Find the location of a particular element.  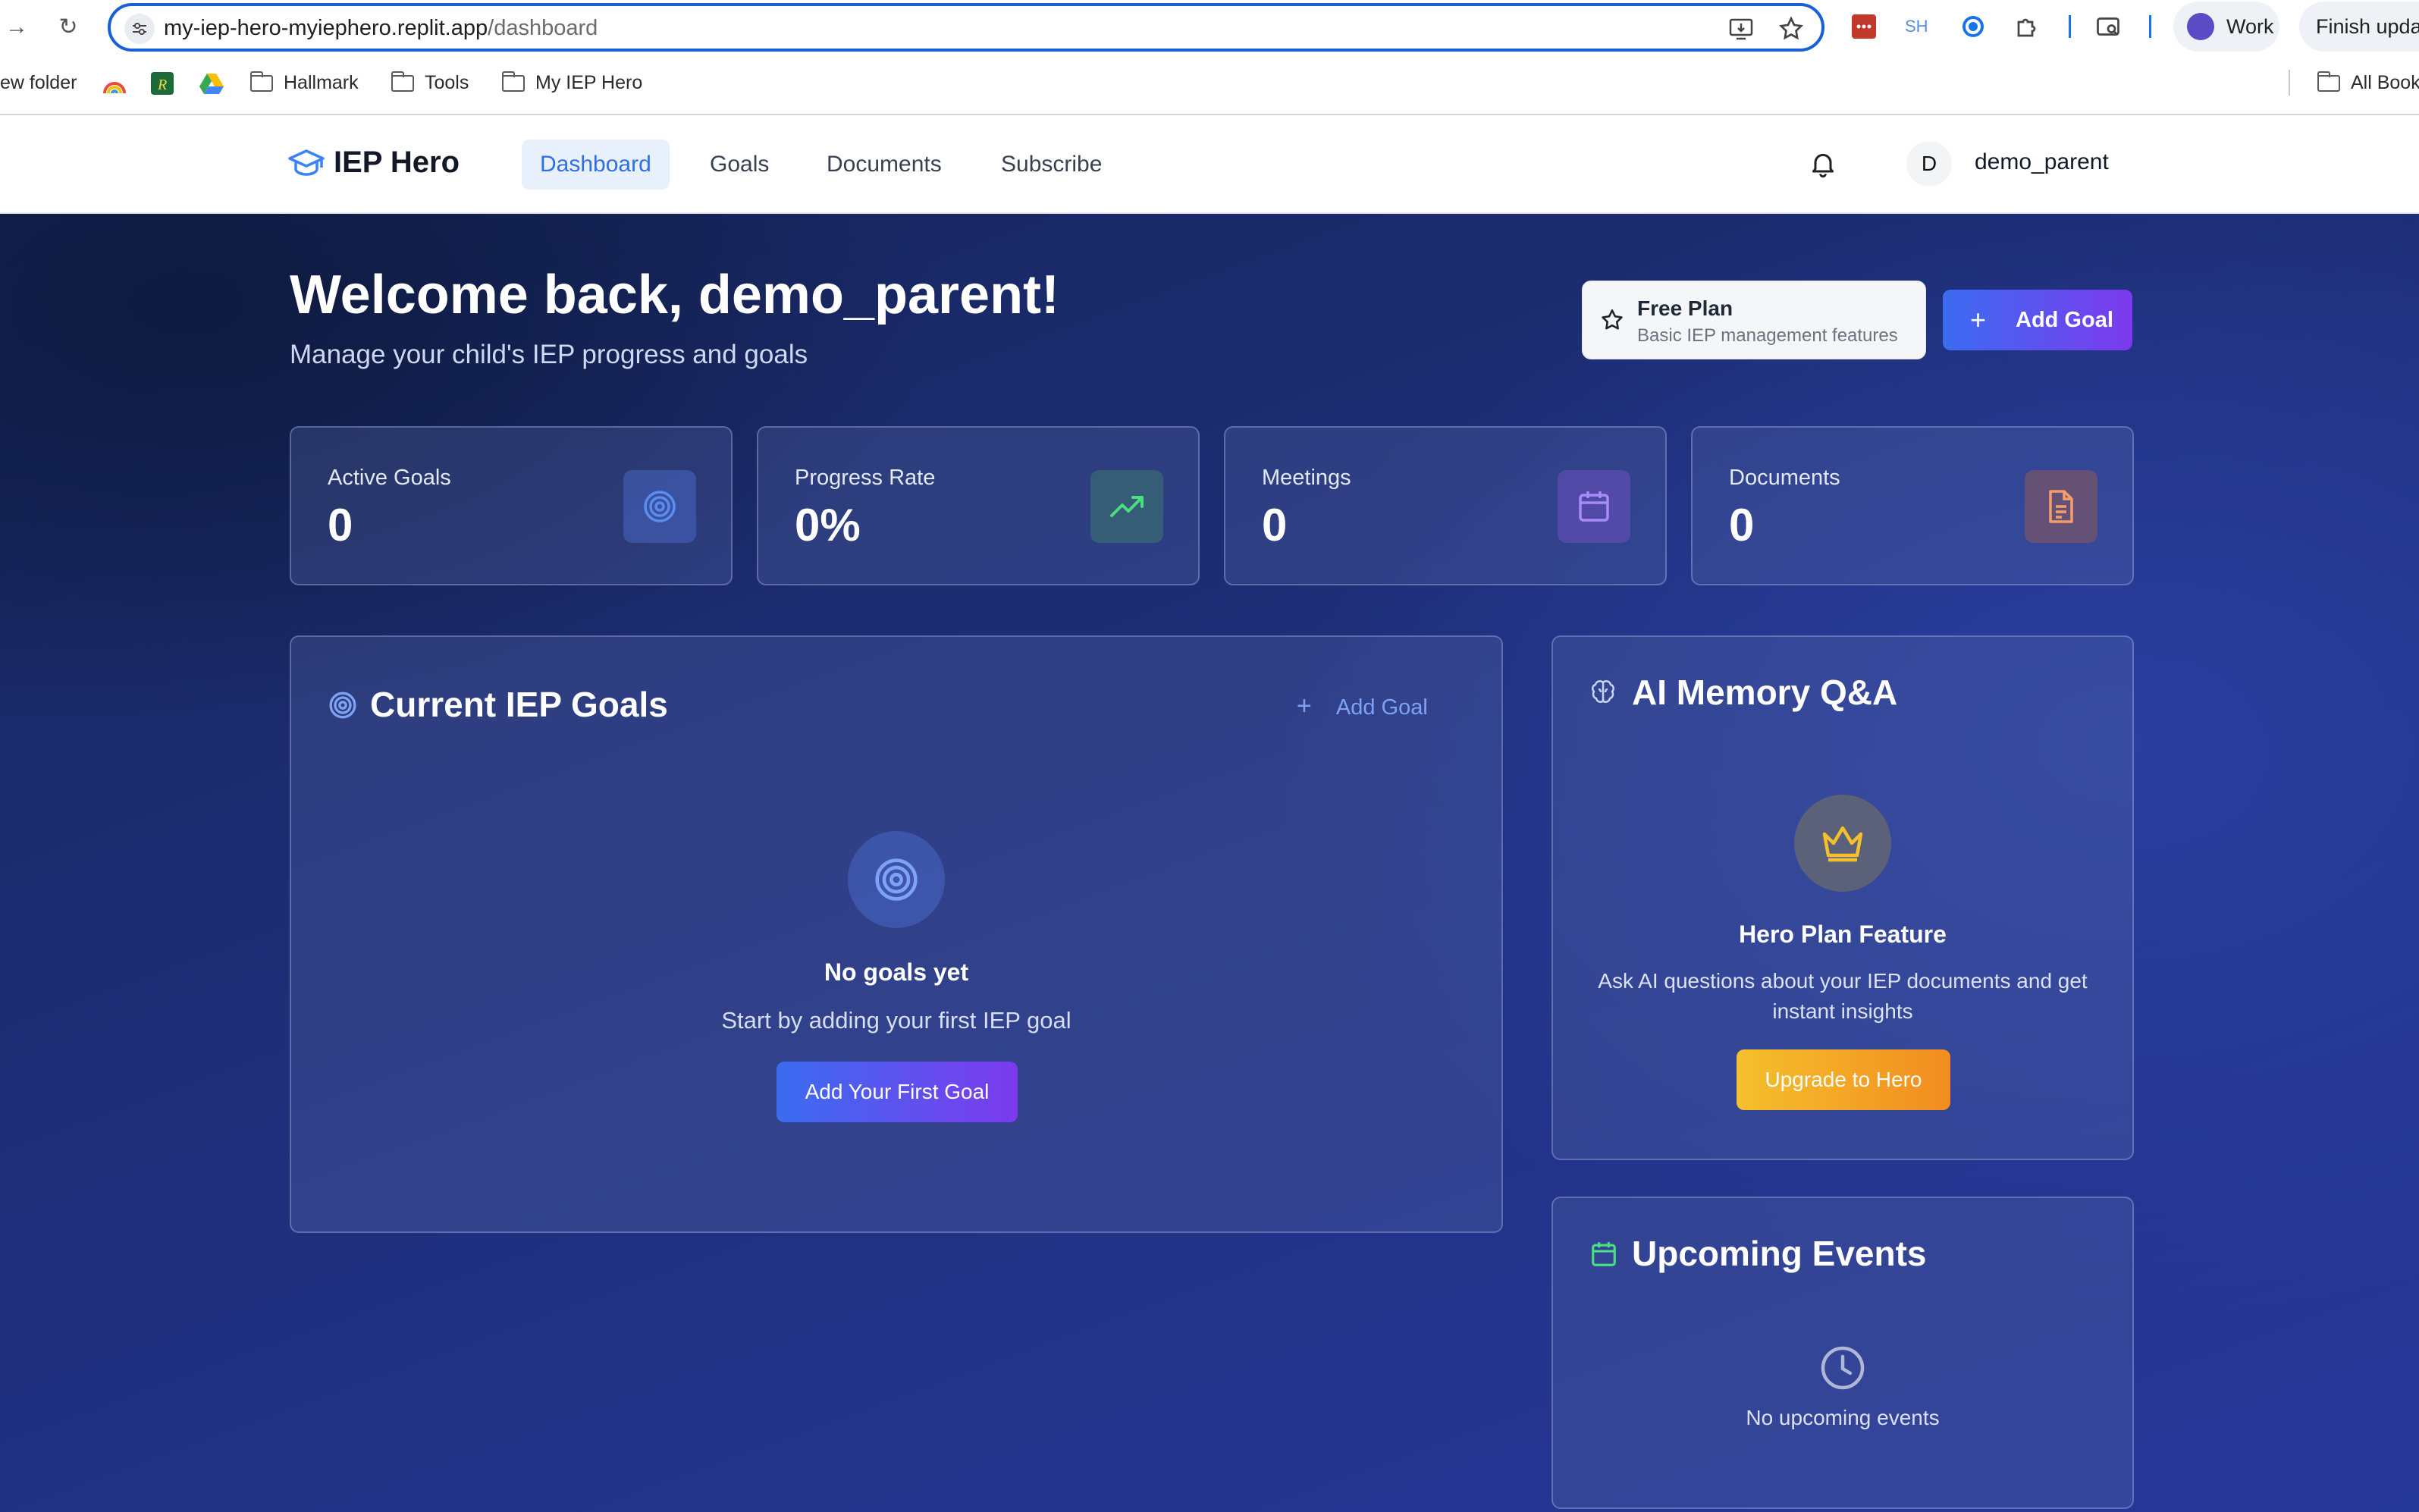

drive-icon is located at coordinates (211, 82).